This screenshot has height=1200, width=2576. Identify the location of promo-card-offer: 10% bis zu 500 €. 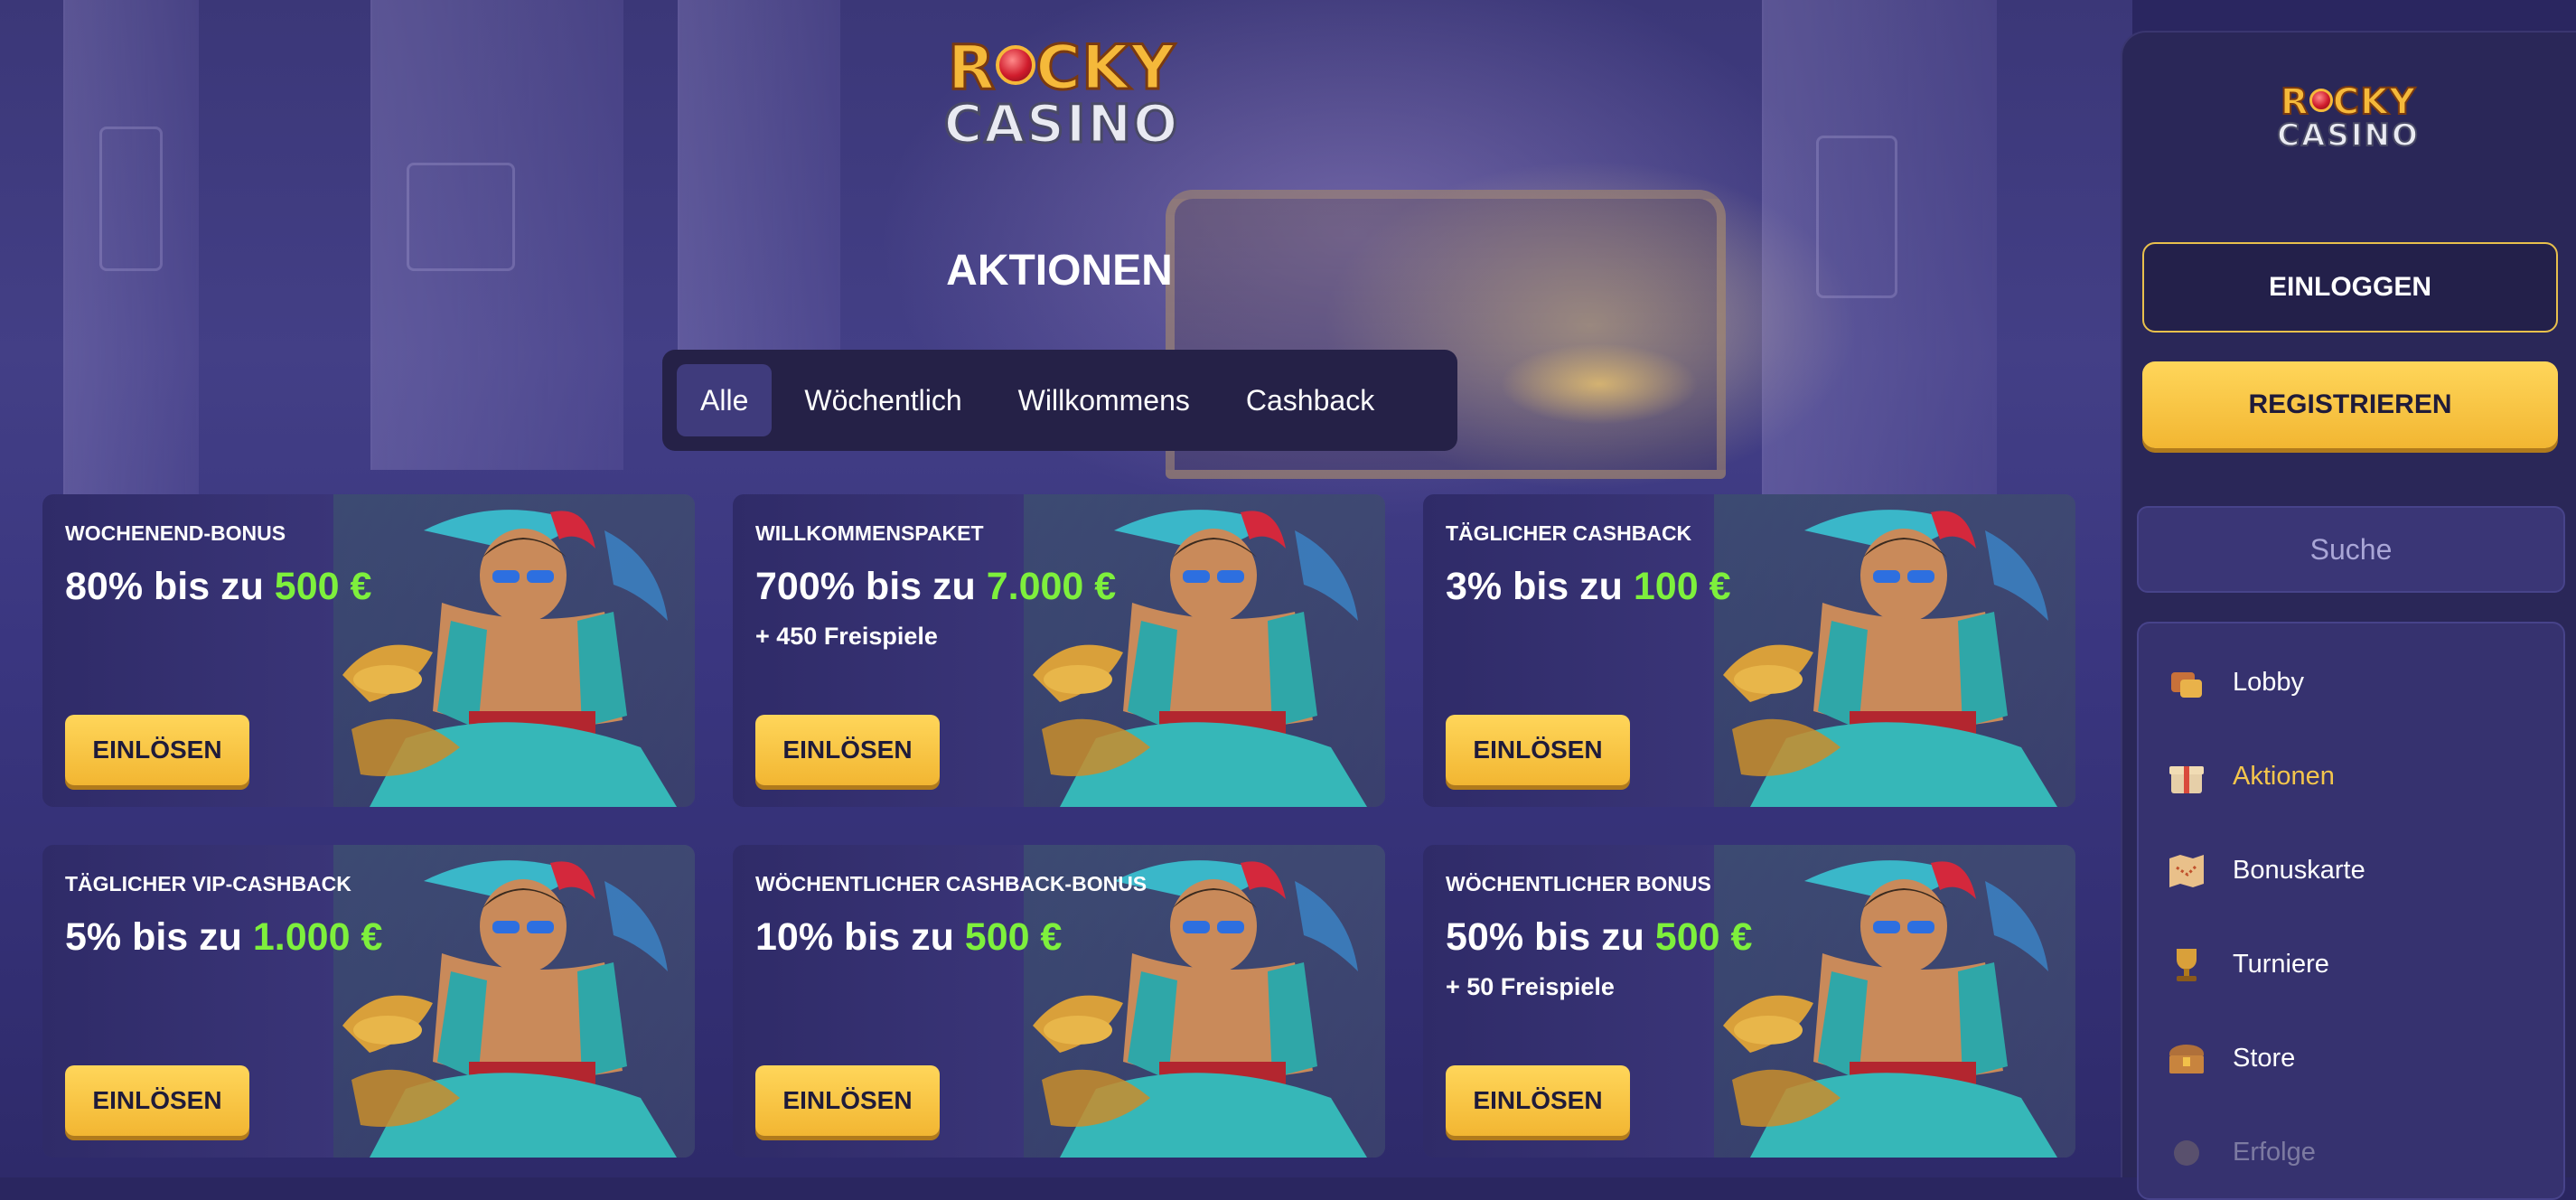
(908, 937).